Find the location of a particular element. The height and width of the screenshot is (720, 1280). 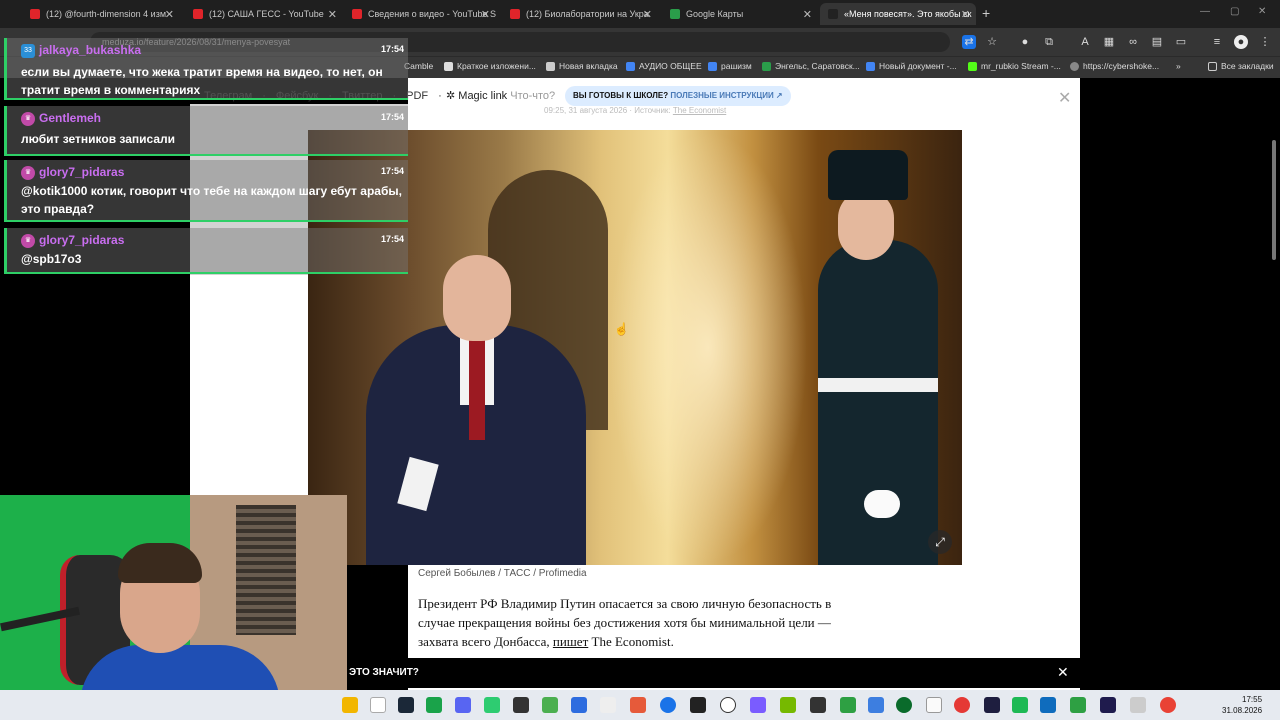

magic-link-label: Magic link is located at coordinates (483, 96).